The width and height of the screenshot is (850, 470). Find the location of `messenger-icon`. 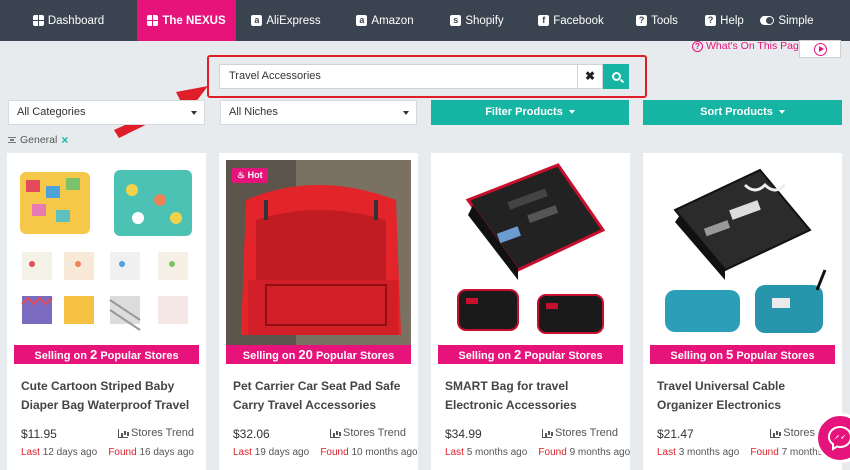

messenger-icon is located at coordinates (838, 438).